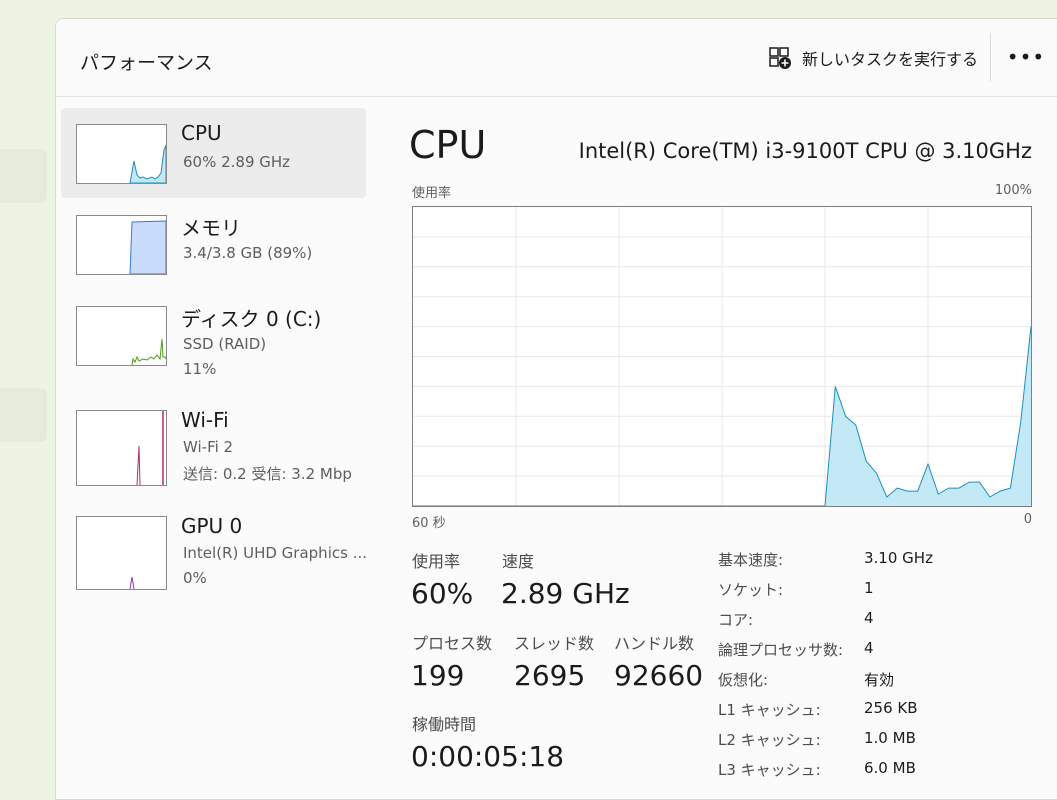 The height and width of the screenshot is (800, 1057). Describe the element at coordinates (248, 253) in the screenshot. I see `sidebar-item-subtitle: 3.4/3.8 GB (89%)` at that location.